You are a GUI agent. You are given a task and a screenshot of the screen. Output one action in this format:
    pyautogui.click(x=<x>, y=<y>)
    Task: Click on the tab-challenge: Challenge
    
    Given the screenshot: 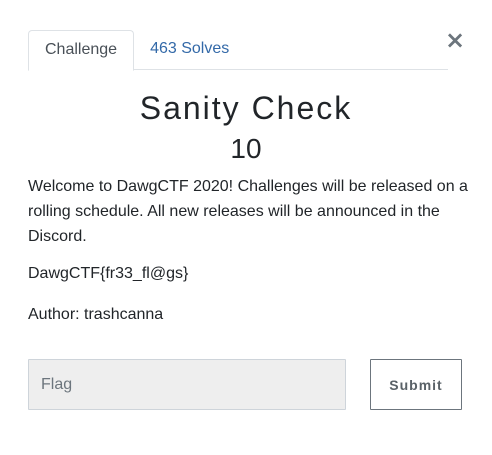 What is the action you would take?
    pyautogui.click(x=81, y=50)
    